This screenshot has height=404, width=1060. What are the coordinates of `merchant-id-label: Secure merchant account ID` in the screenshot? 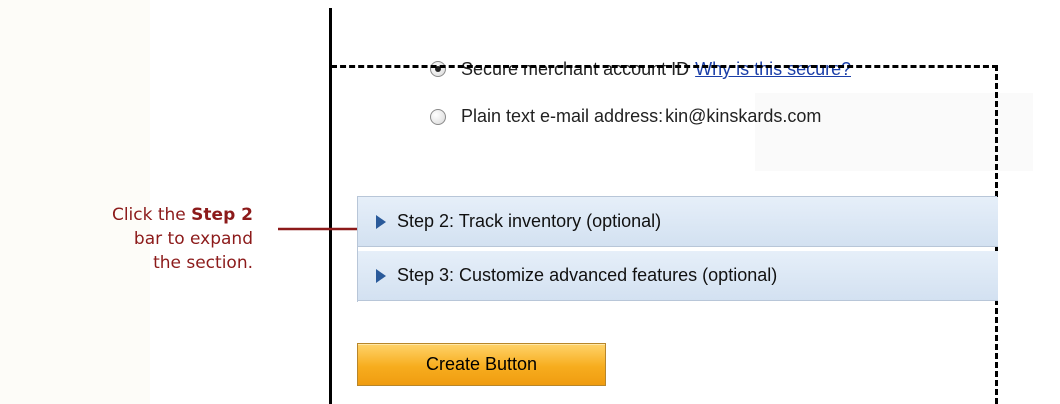 It's located at (575, 69).